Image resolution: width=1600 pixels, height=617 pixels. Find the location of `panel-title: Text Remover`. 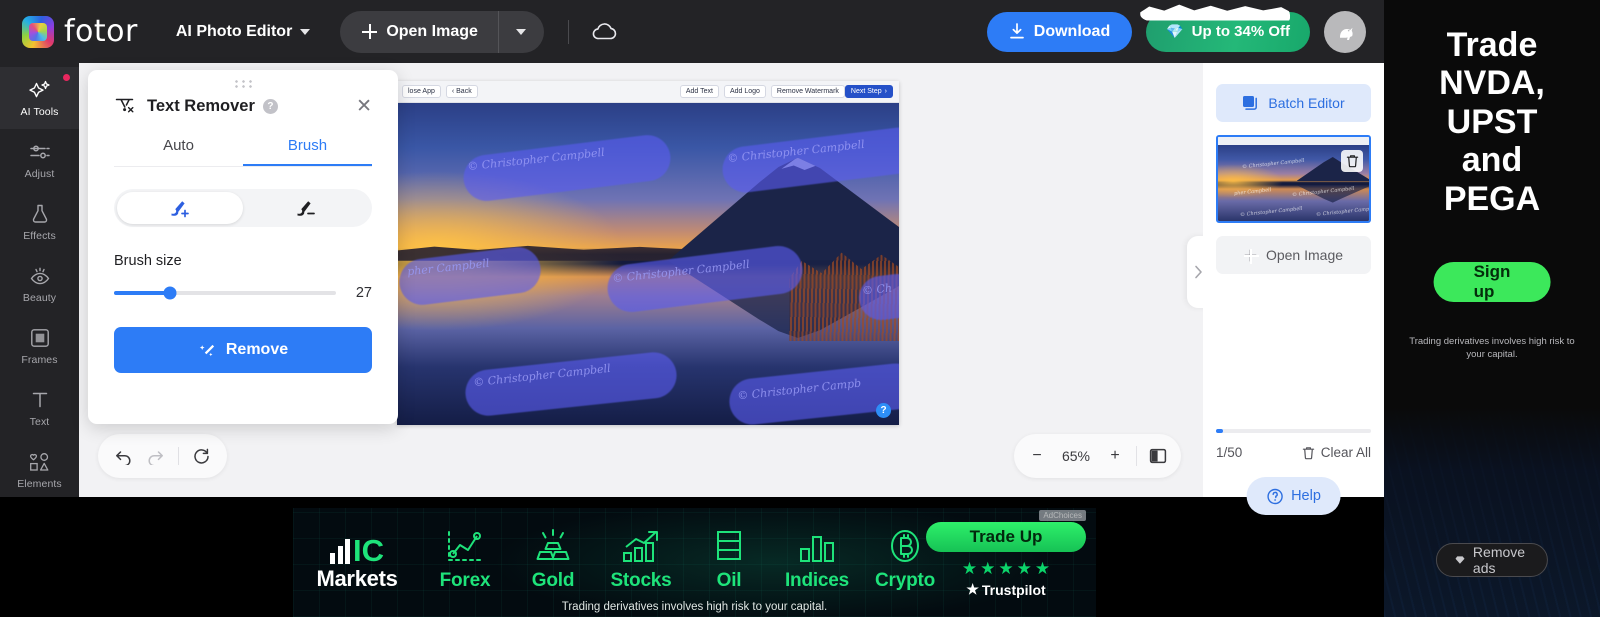

panel-title: Text Remover is located at coordinates (201, 105).